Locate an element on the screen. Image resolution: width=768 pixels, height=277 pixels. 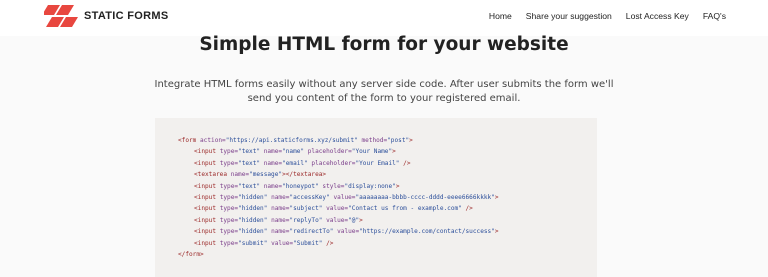
nav-suggestion-link: Share your suggestion is located at coordinates (569, 16).